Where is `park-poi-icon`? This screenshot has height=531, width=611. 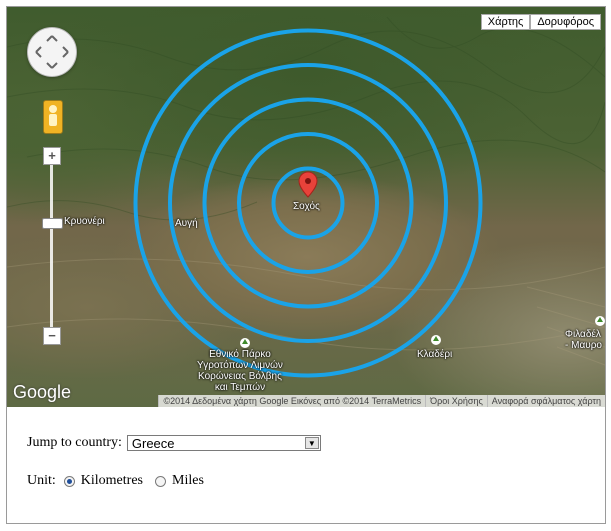 park-poi-icon is located at coordinates (245, 343).